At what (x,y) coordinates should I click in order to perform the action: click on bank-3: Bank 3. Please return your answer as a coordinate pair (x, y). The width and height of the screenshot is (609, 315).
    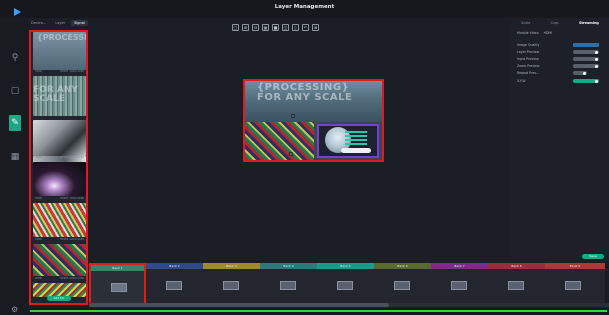
    Looking at the image, I should click on (231, 283).